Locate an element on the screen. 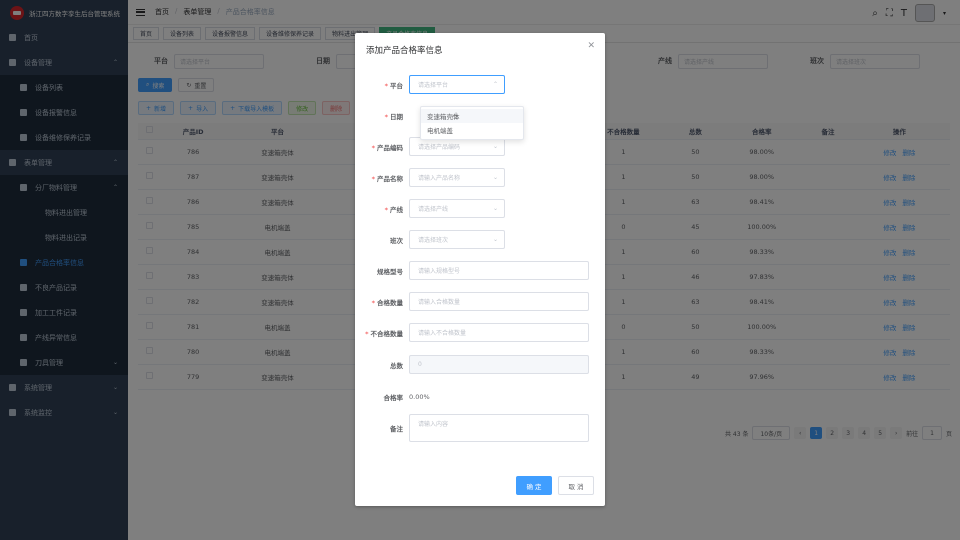 The width and height of the screenshot is (960, 540). form-item-spec: 规格型号 请输入规格型号 is located at coordinates (472, 270).